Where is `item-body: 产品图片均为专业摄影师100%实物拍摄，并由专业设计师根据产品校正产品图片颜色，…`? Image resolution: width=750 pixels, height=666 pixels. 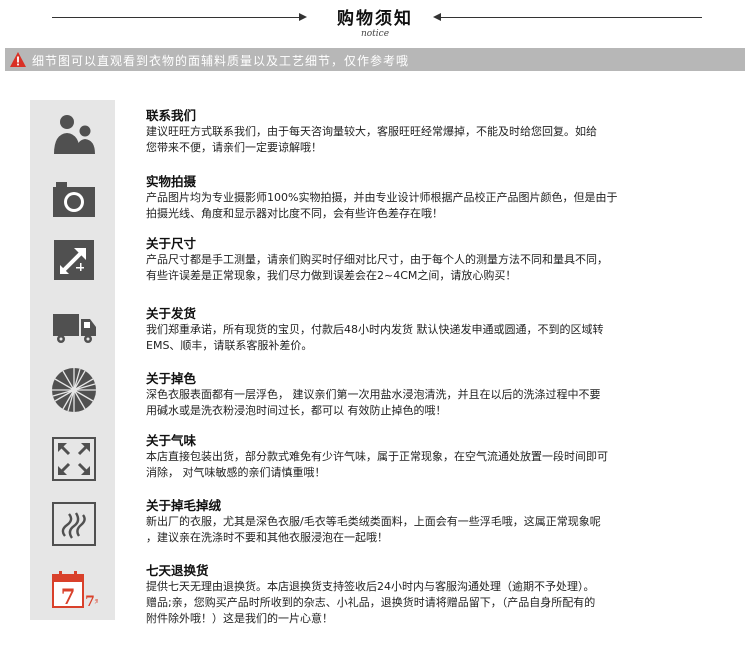 item-body: 产品图片均为专业摄影师100%实物拍摄，并由专业设计师根据产品校正产品图片颜色，… is located at coordinates (382, 205).